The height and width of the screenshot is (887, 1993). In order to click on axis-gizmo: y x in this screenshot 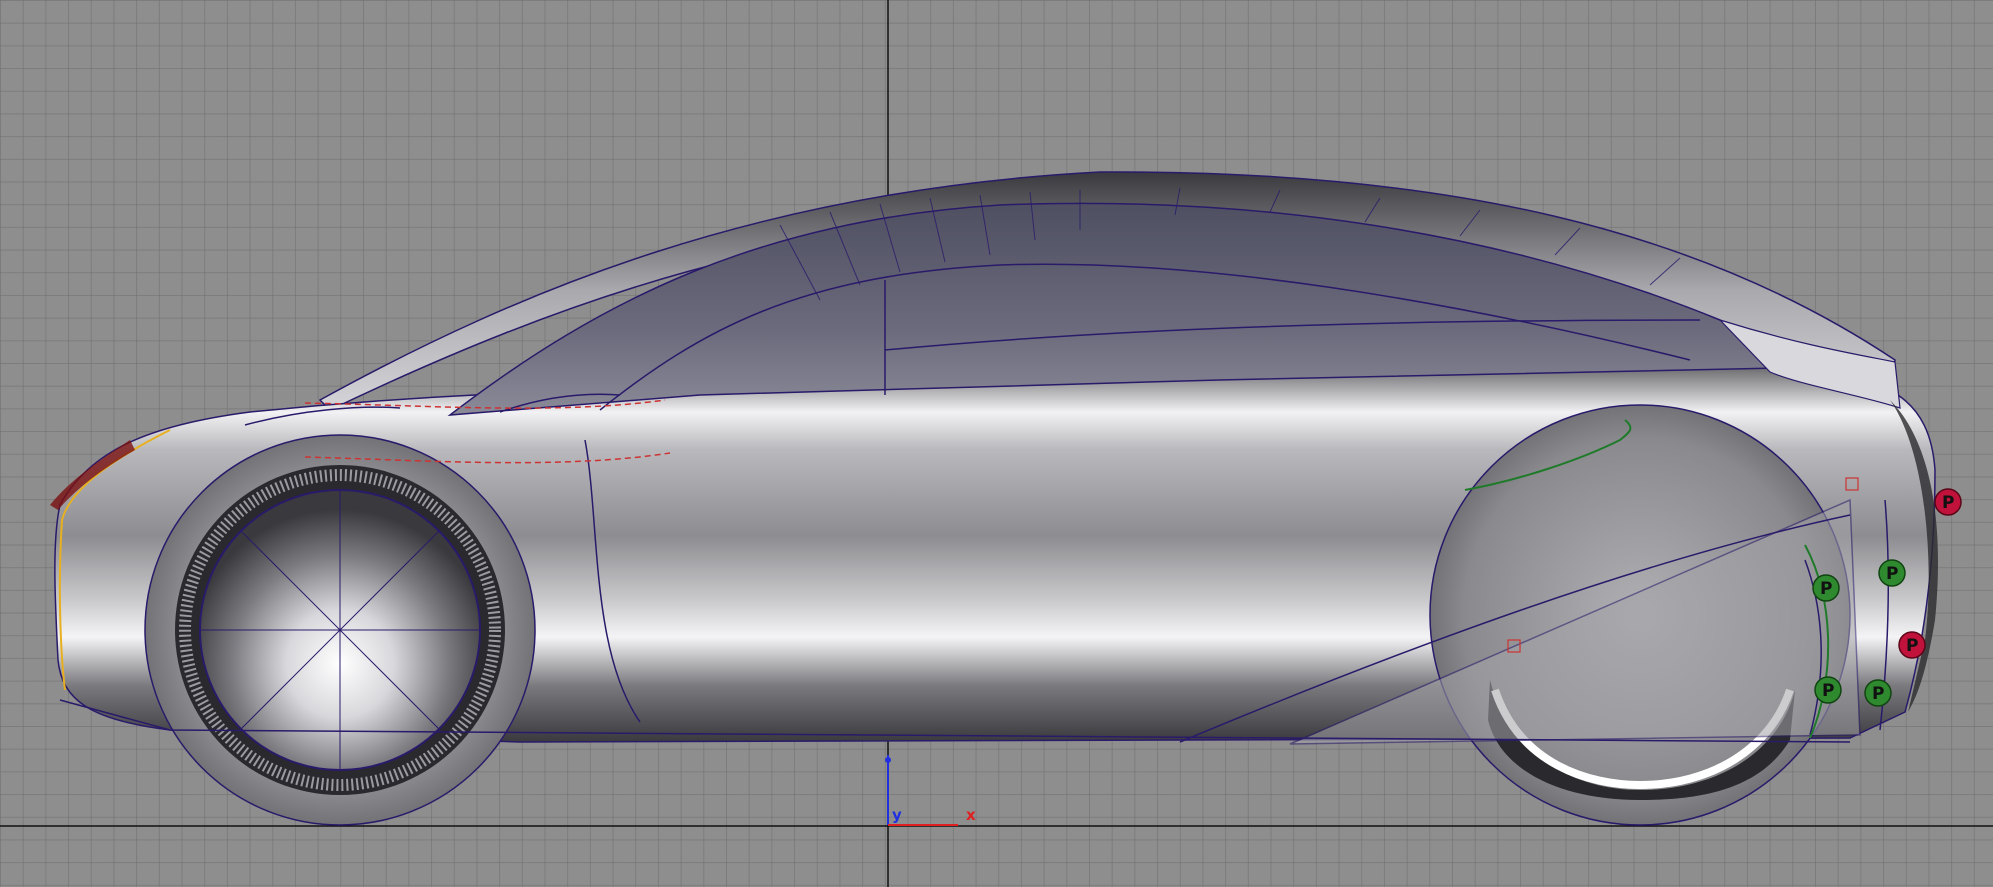, I will do `click(930, 790)`.